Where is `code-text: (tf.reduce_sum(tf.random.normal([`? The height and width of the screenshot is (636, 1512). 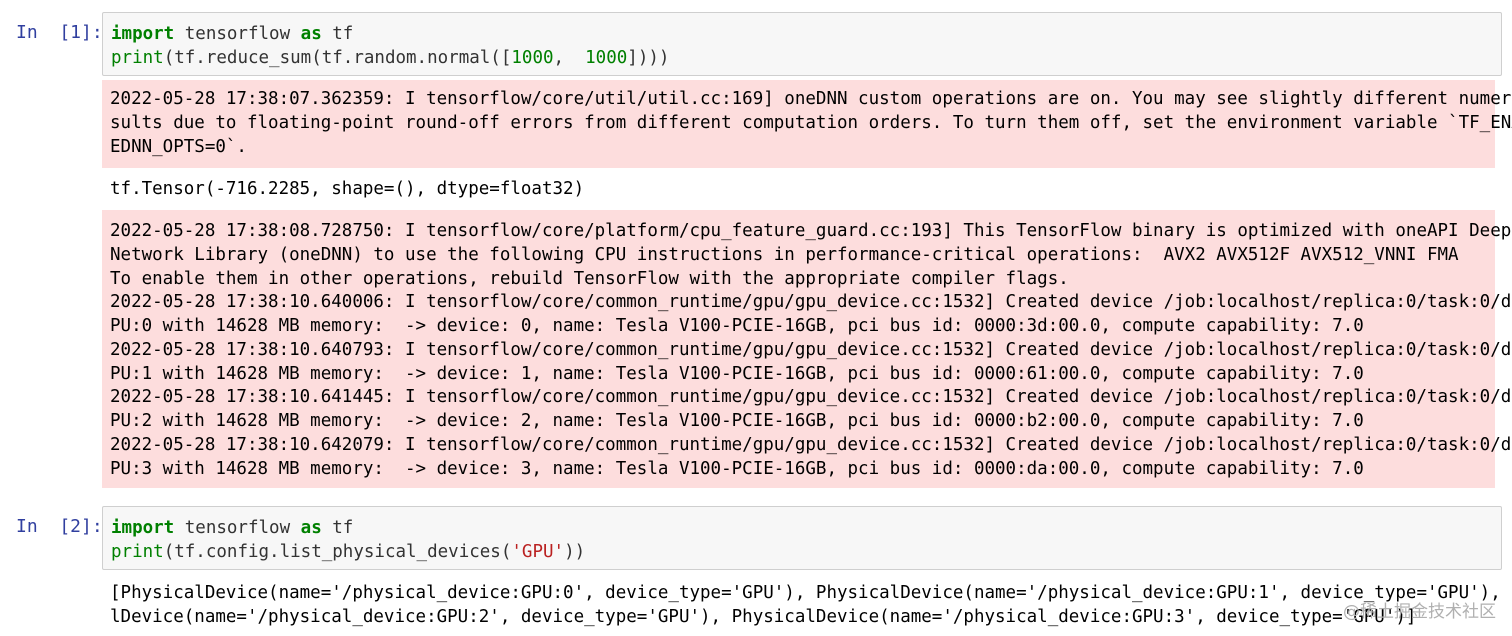 code-text: (tf.reduce_sum(tf.random.normal([ is located at coordinates (337, 58).